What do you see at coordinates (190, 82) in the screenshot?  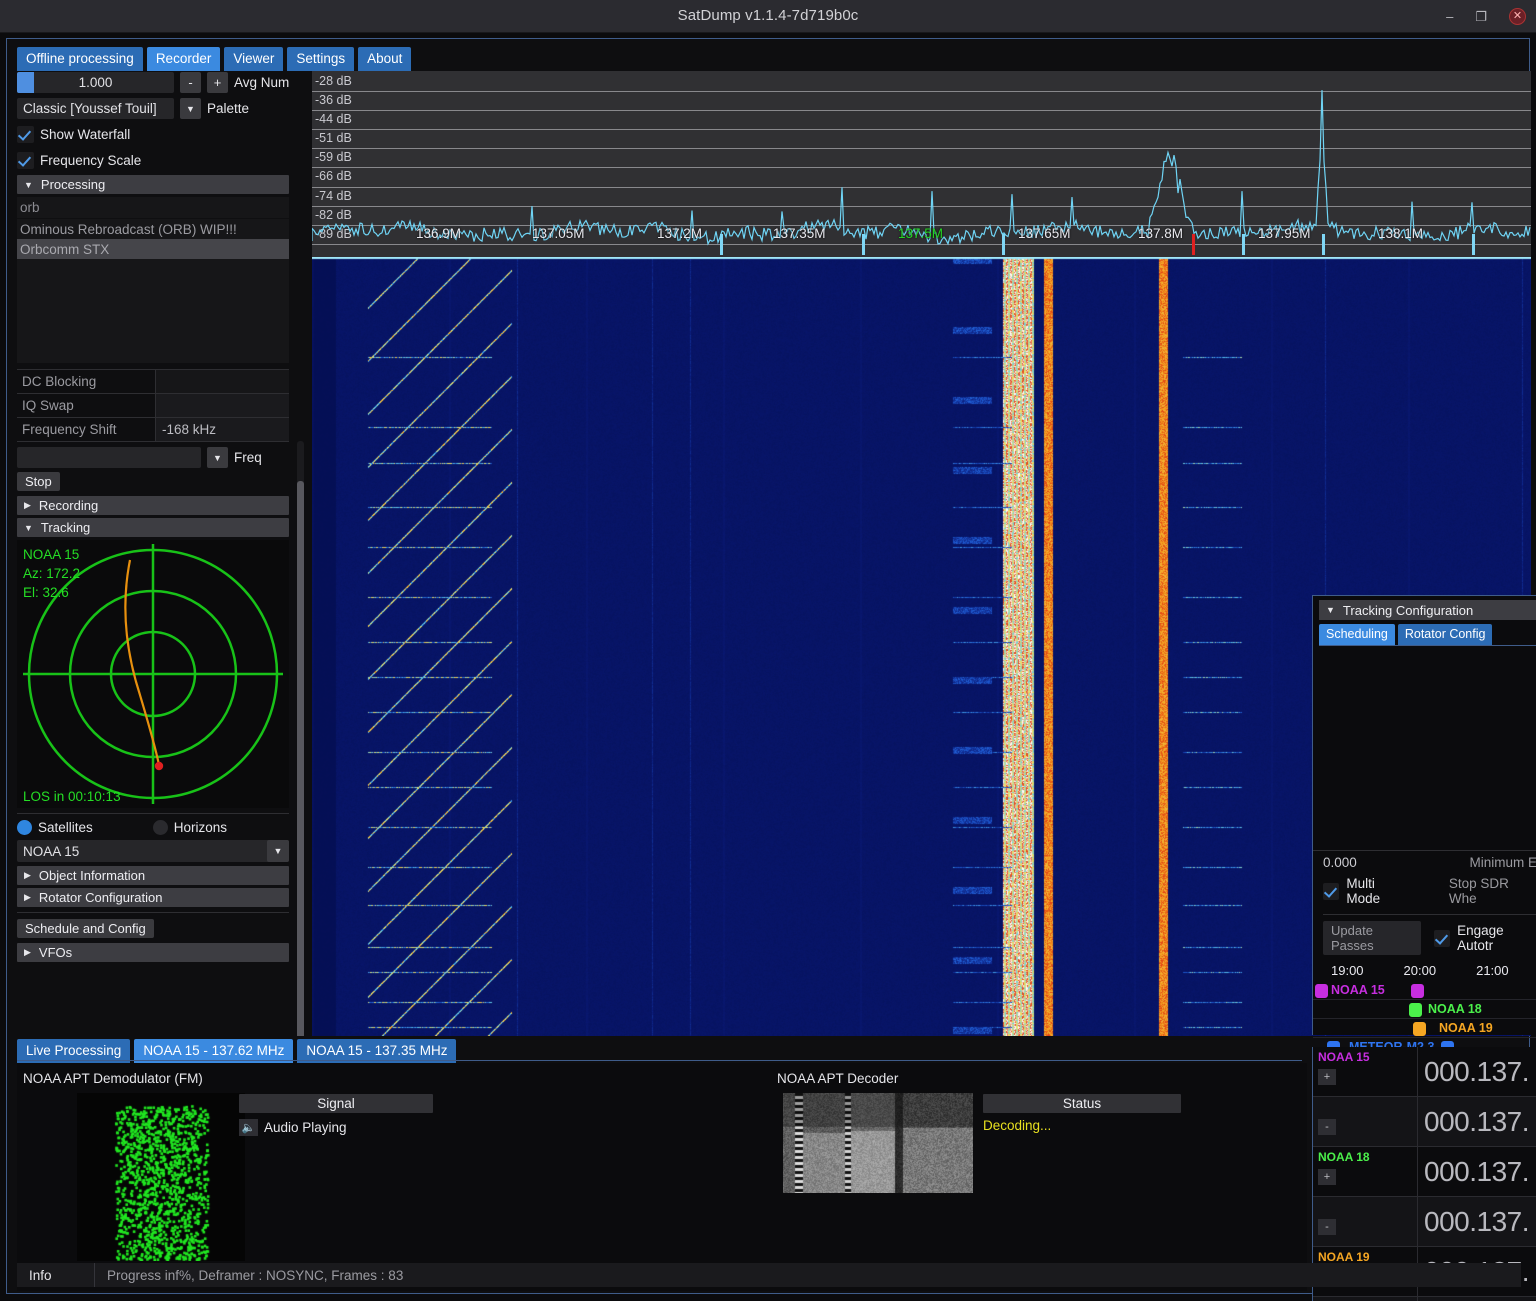 I see `avg-num-minus-button: -` at bounding box center [190, 82].